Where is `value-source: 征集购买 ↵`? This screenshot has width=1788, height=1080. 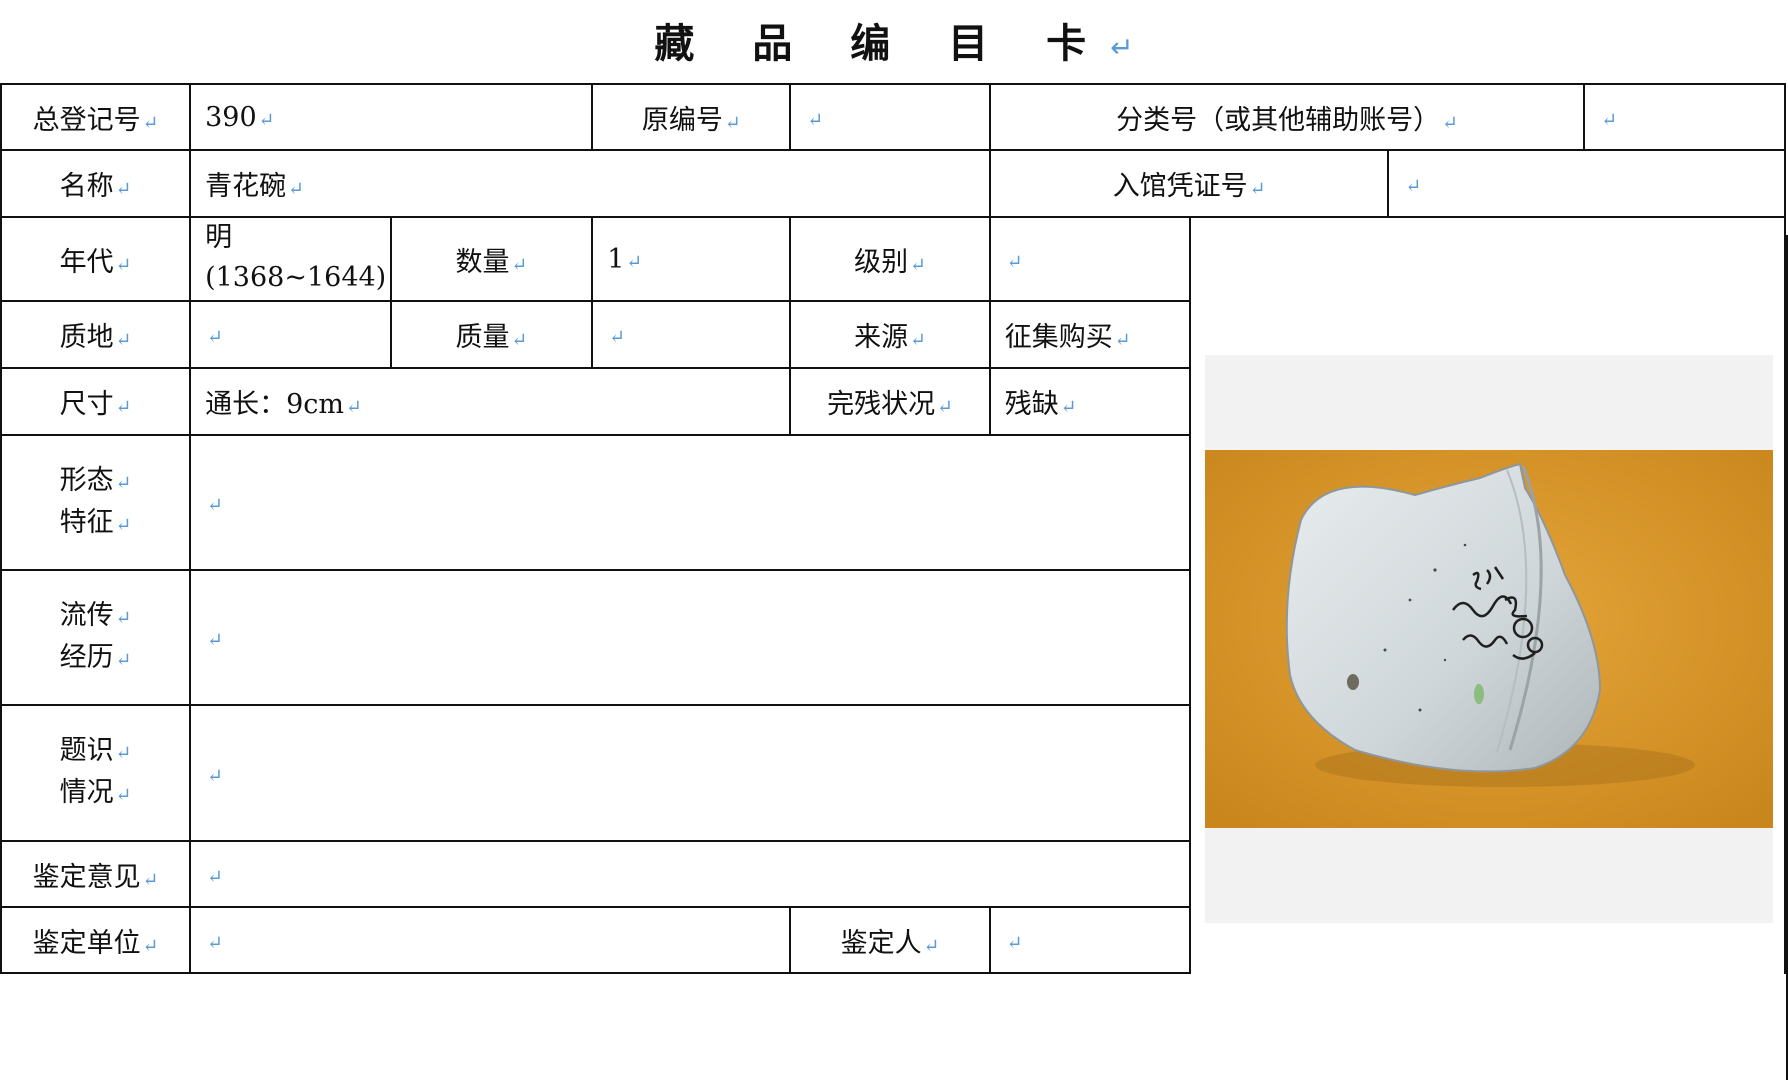
value-source: 征集购买 ↵ is located at coordinates (1090, 334).